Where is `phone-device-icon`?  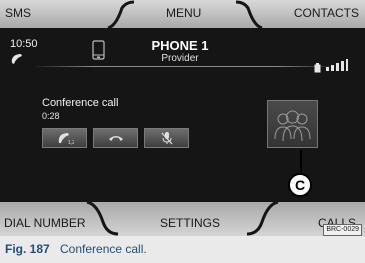
phone-device-icon is located at coordinates (99, 53).